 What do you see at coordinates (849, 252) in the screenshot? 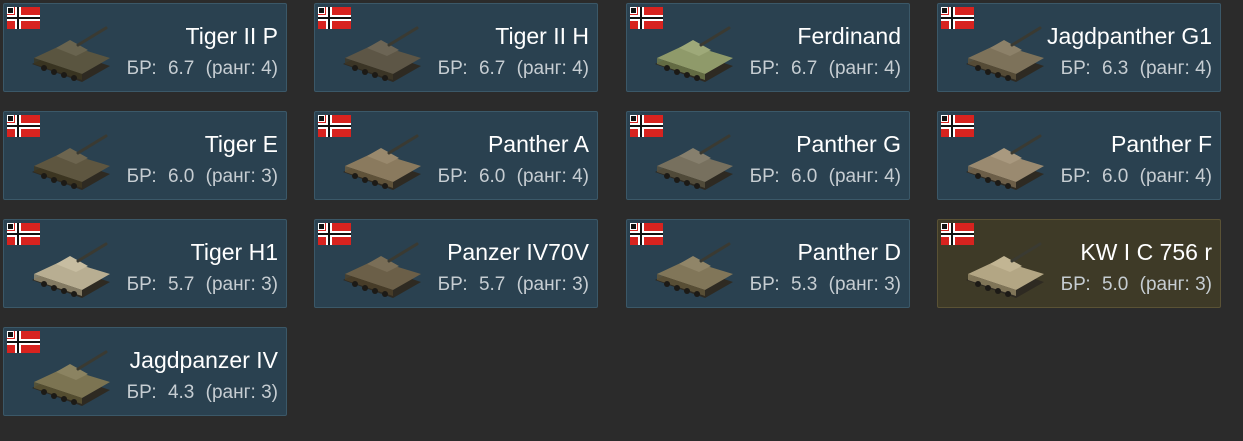
I see `vehicle-name: Panther D` at bounding box center [849, 252].